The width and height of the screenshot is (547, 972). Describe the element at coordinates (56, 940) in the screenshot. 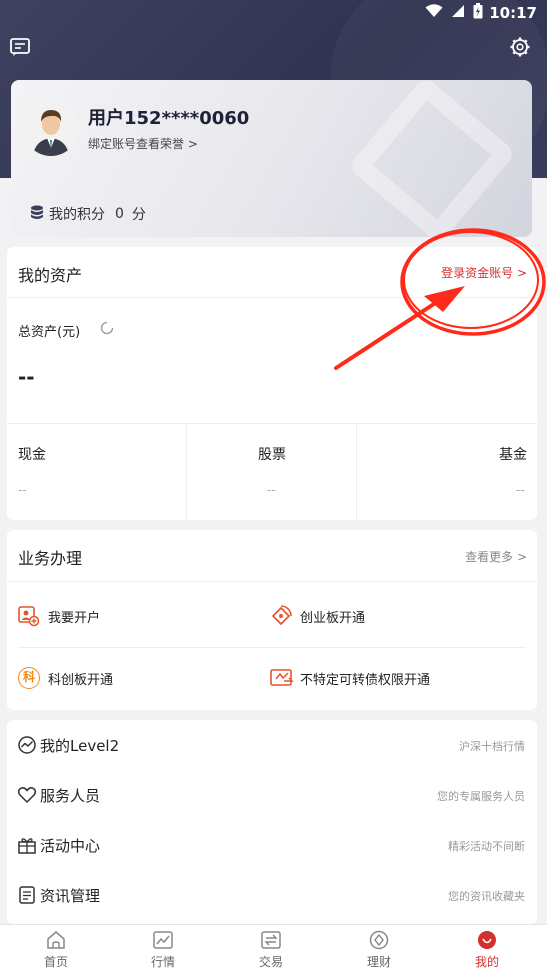

I see `home-icon` at that location.